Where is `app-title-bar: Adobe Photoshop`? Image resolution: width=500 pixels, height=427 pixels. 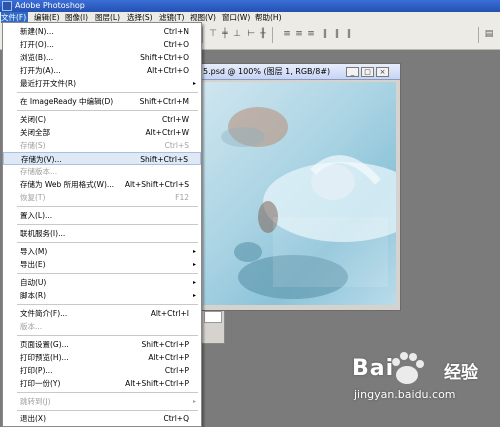
app-title-bar: Adobe Photoshop is located at coordinates (250, 6).